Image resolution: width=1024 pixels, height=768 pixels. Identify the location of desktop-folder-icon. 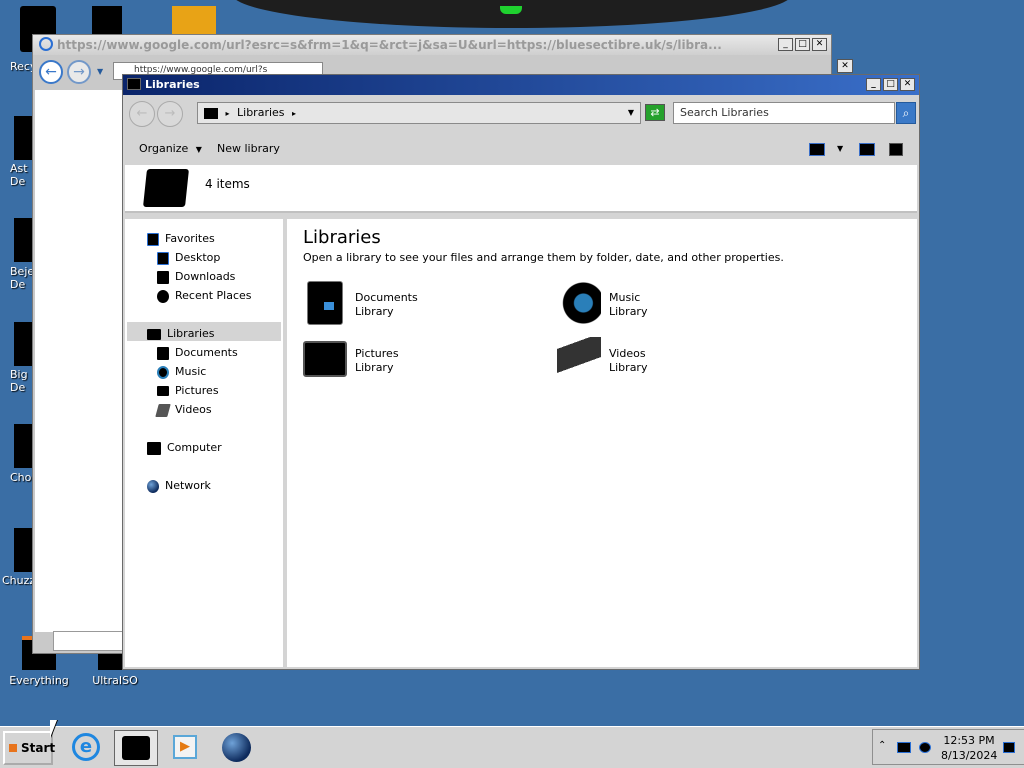
(107, 20).